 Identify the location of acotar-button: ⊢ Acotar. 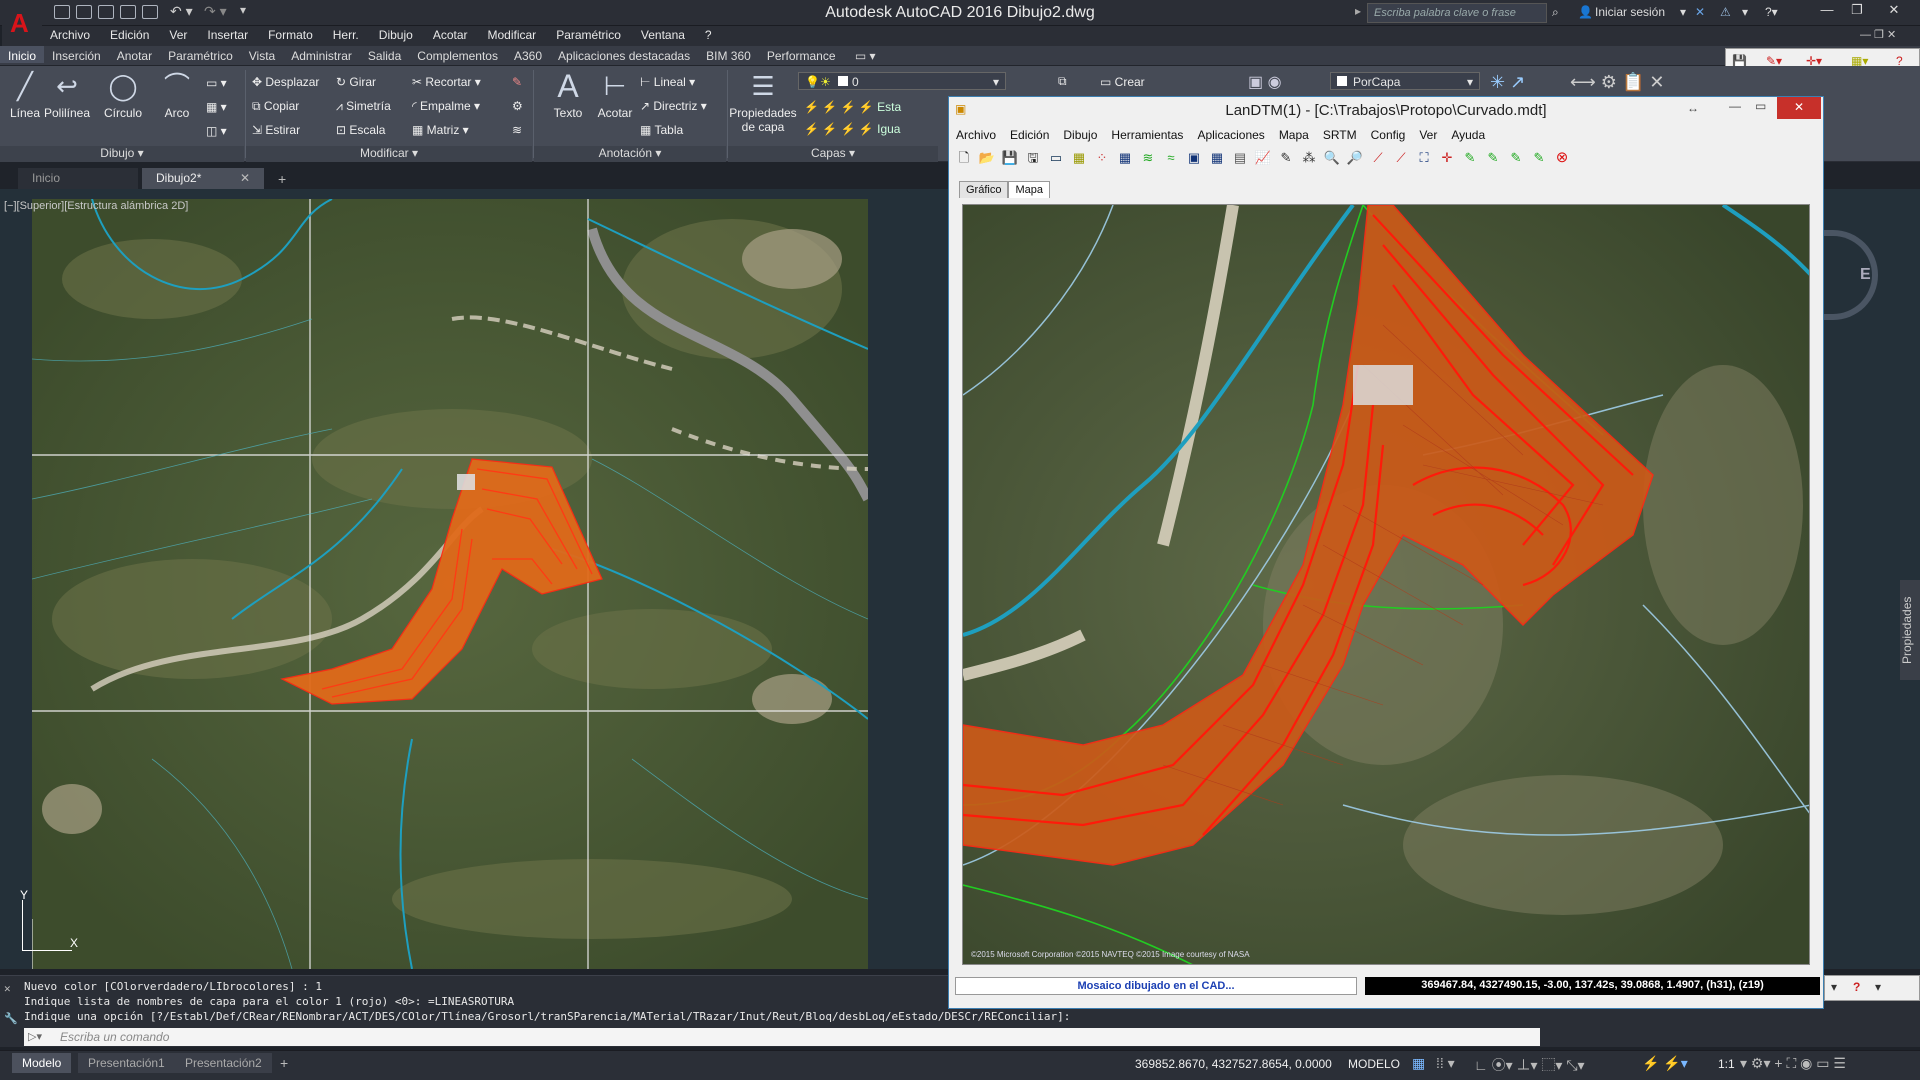
(615, 95).